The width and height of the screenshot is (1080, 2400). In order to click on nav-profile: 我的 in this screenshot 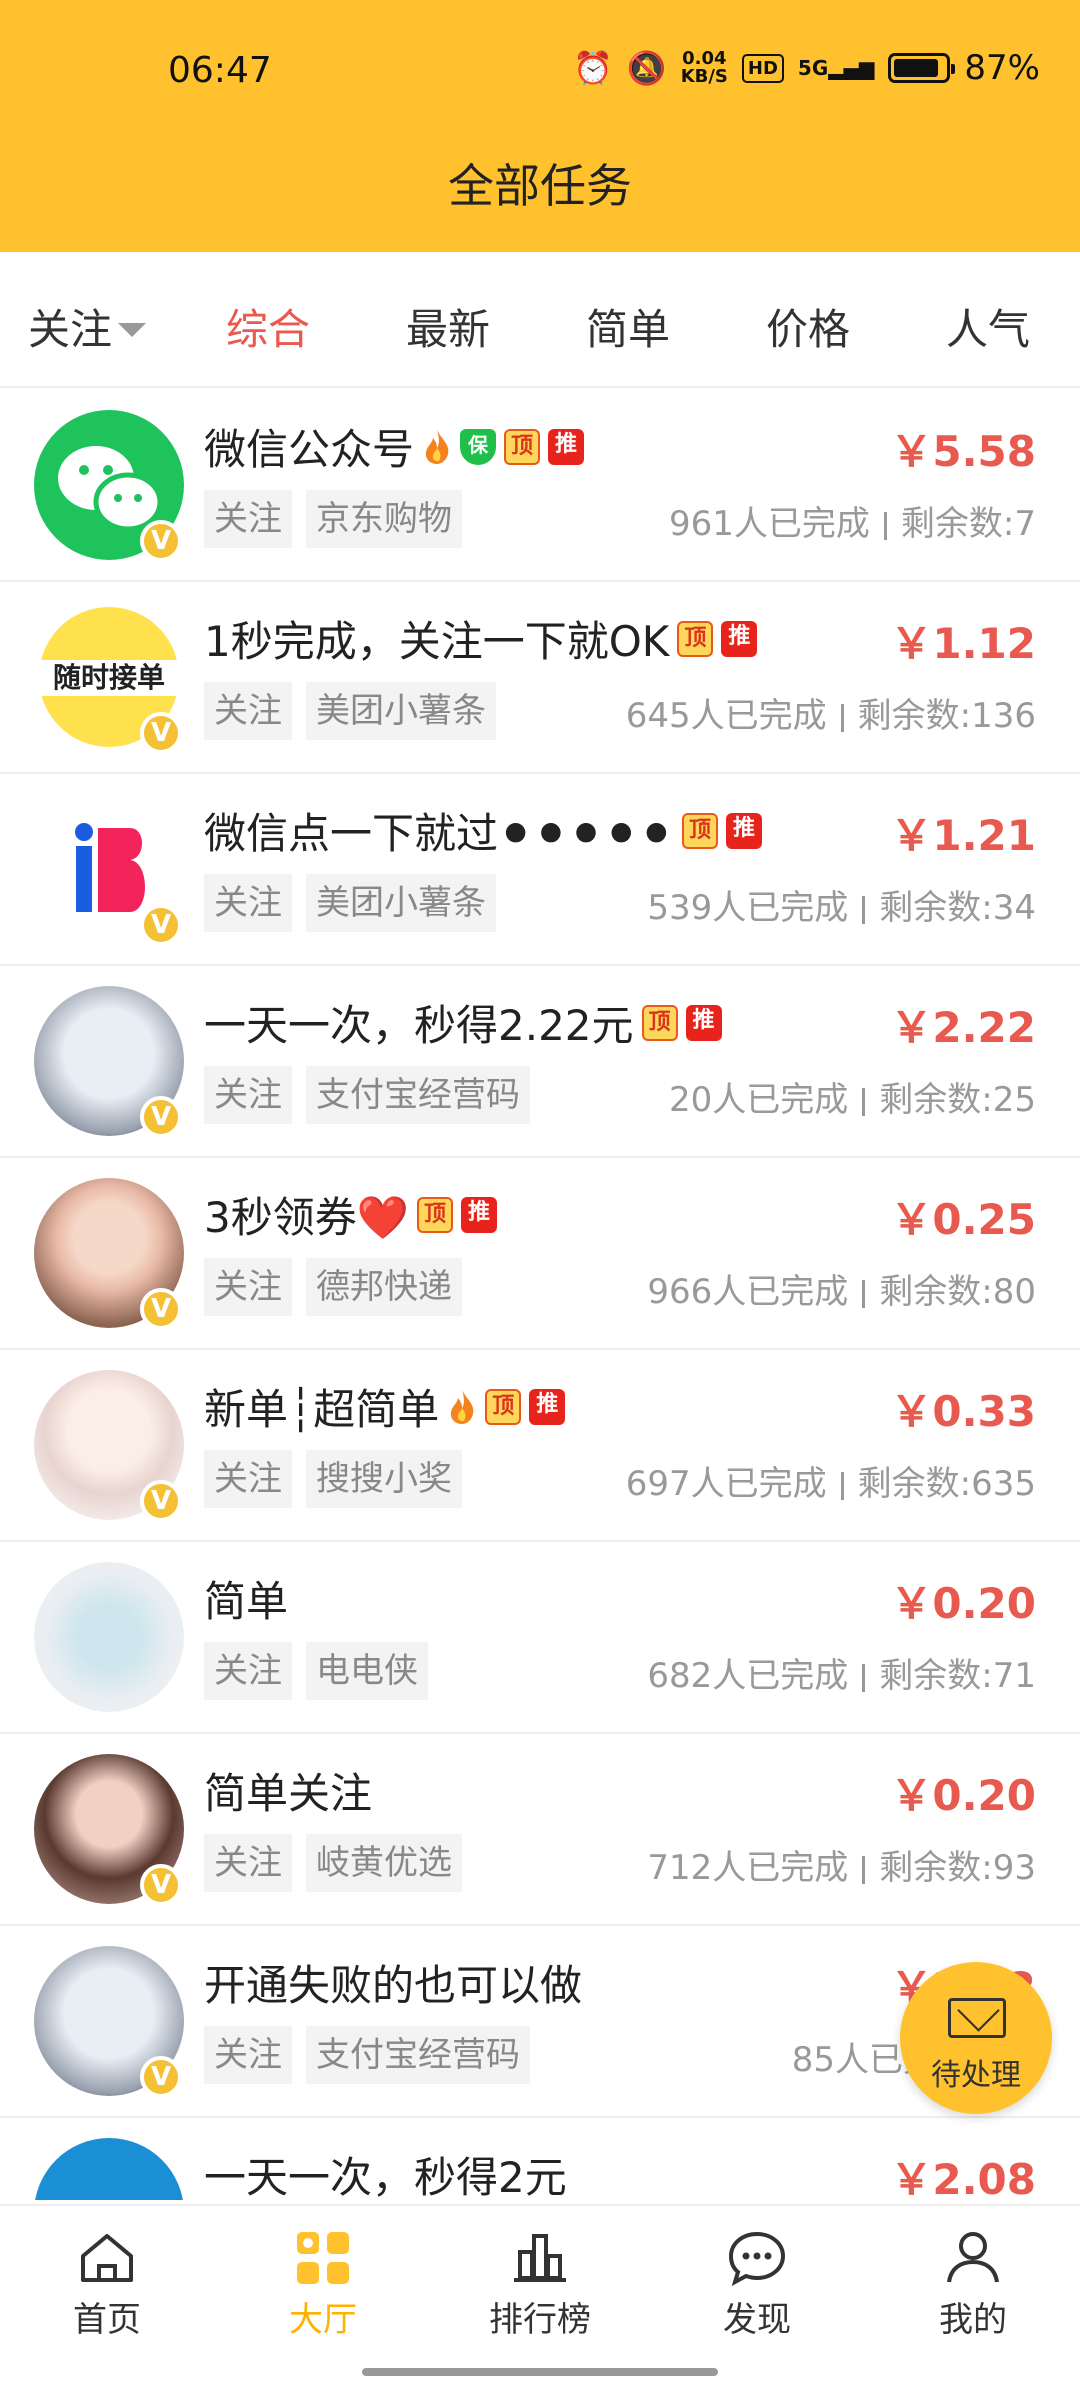, I will do `click(973, 2285)`.